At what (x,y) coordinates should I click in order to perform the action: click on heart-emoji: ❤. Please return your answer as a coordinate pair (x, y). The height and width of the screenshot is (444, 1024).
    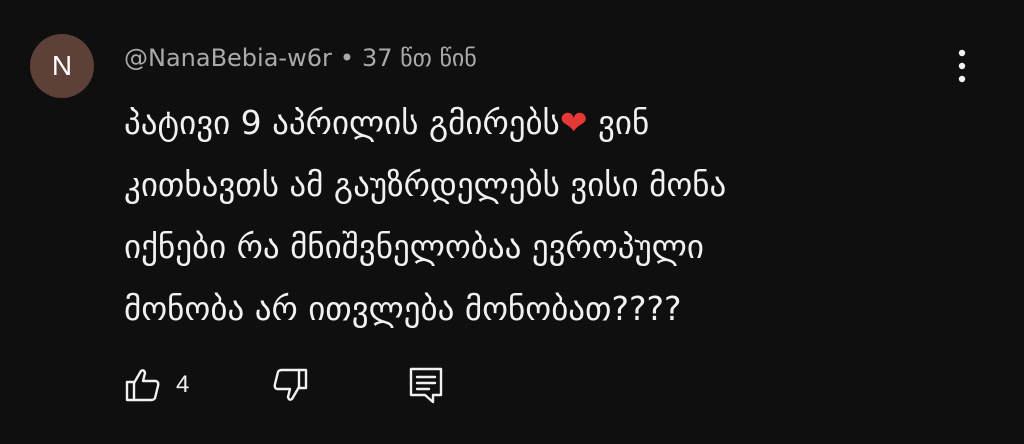
    Looking at the image, I should click on (573, 122).